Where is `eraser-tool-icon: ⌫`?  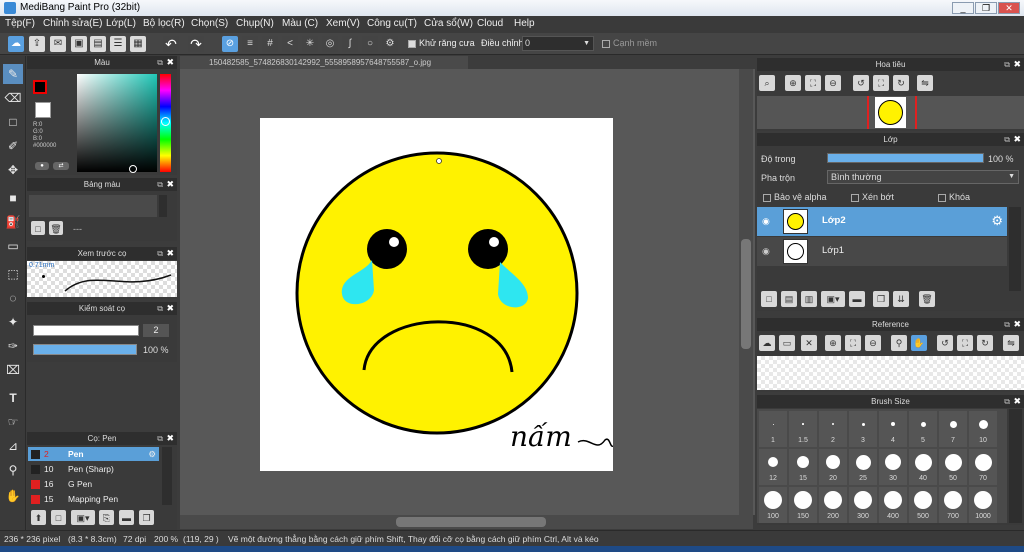 eraser-tool-icon: ⌫ is located at coordinates (13, 98).